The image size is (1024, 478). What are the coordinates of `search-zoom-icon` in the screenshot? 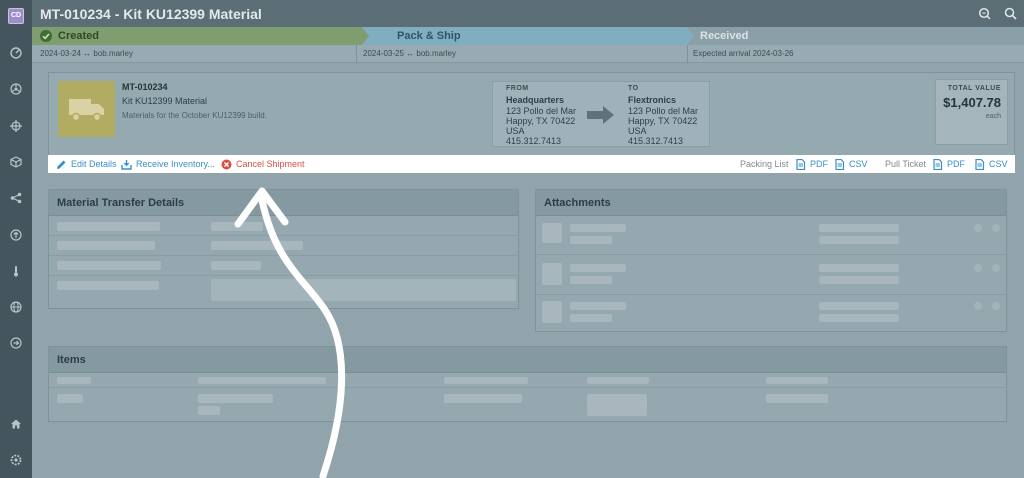 It's located at (984, 13).